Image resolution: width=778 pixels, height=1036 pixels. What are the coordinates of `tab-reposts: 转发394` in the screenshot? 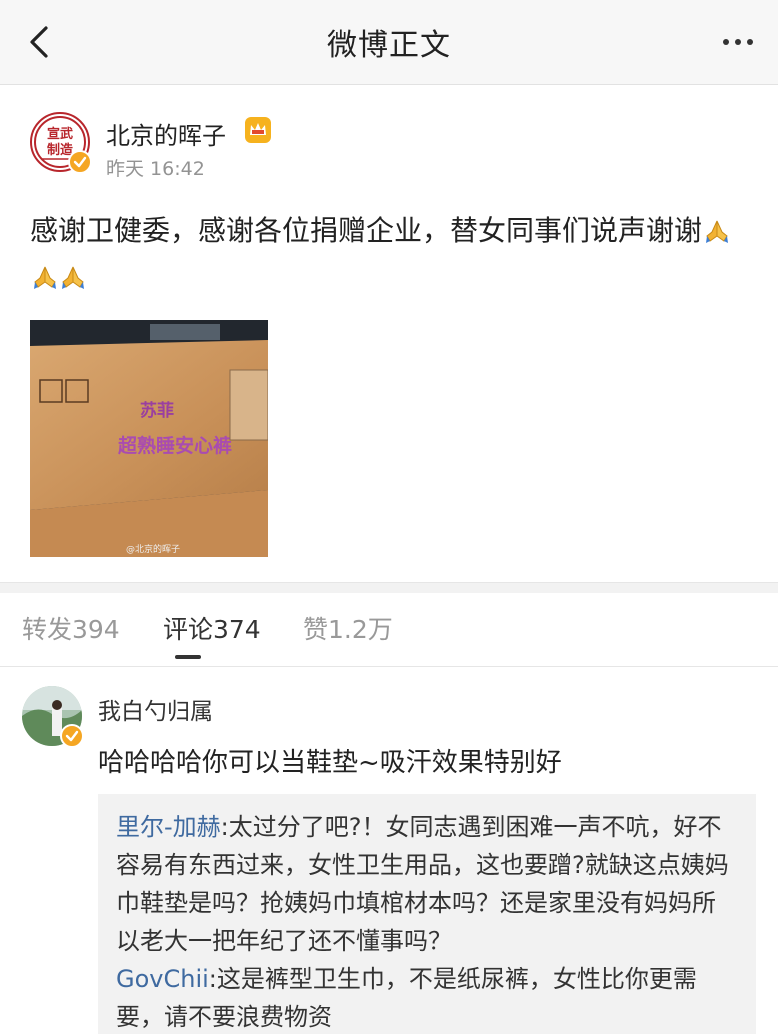 It's located at (71, 628).